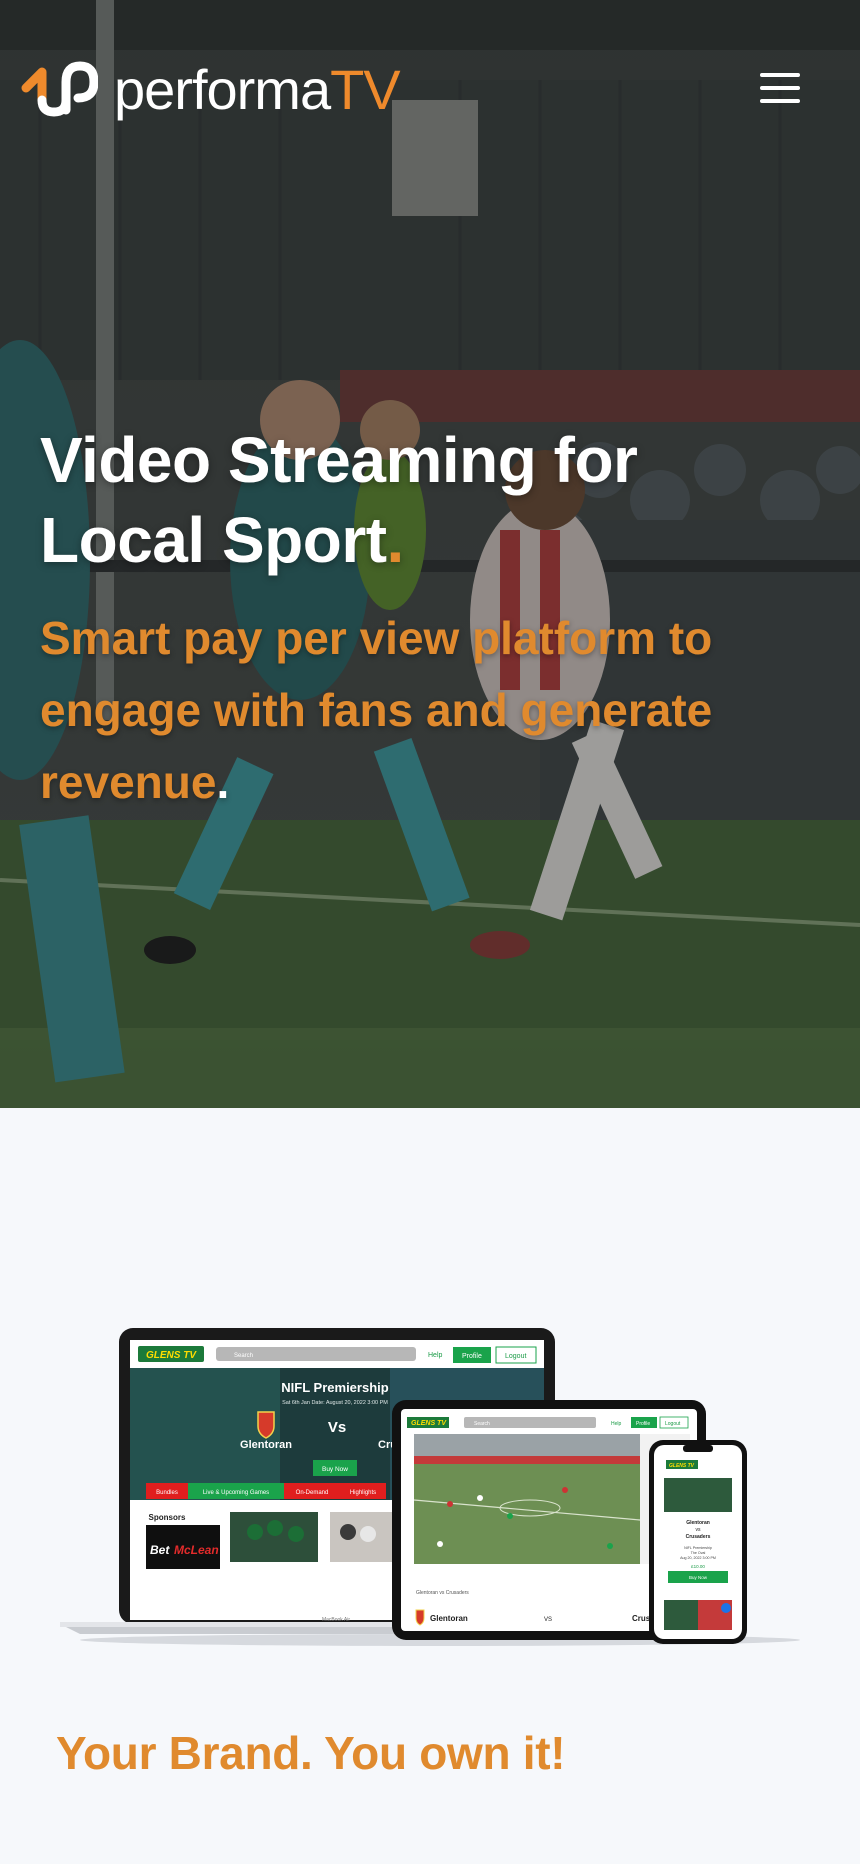 The height and width of the screenshot is (1864, 860). Describe the element at coordinates (160, 1550) in the screenshot. I see `laptop-sponsor-a: Bet` at that location.